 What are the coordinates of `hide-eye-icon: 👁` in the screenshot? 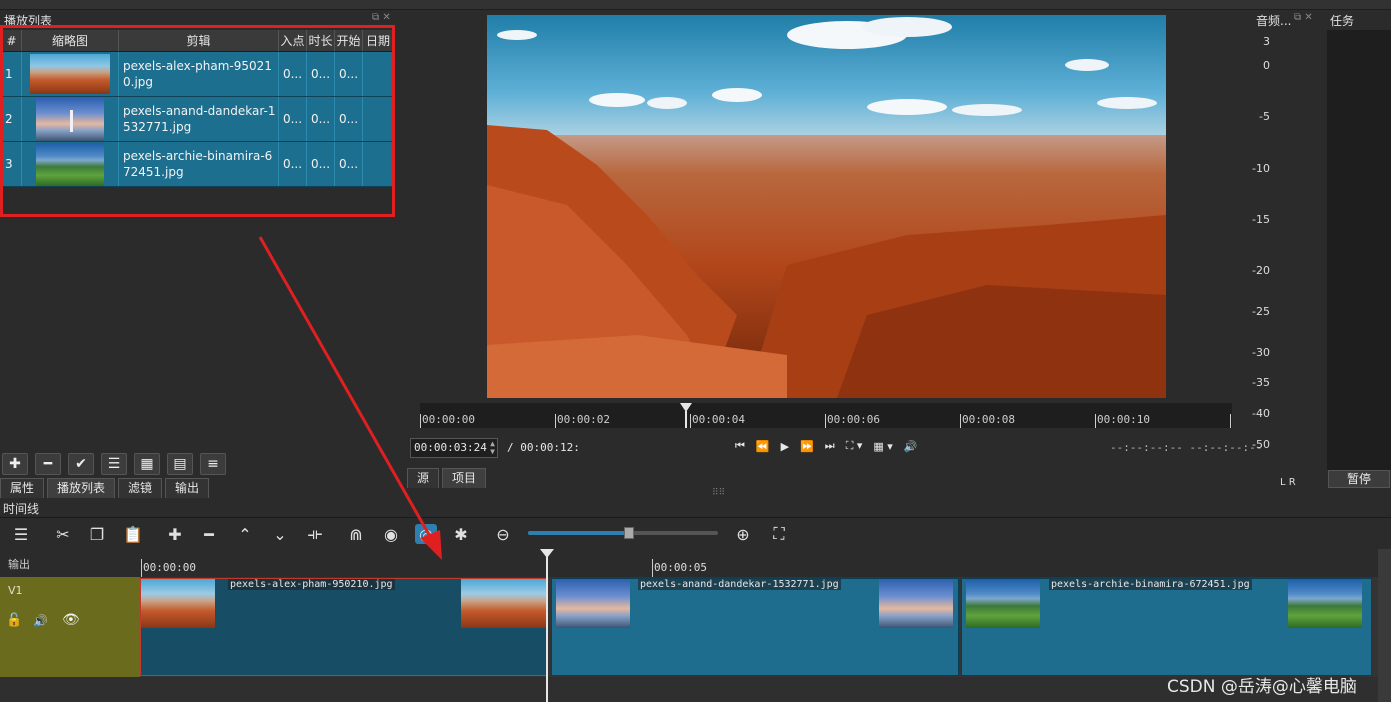 It's located at (71, 620).